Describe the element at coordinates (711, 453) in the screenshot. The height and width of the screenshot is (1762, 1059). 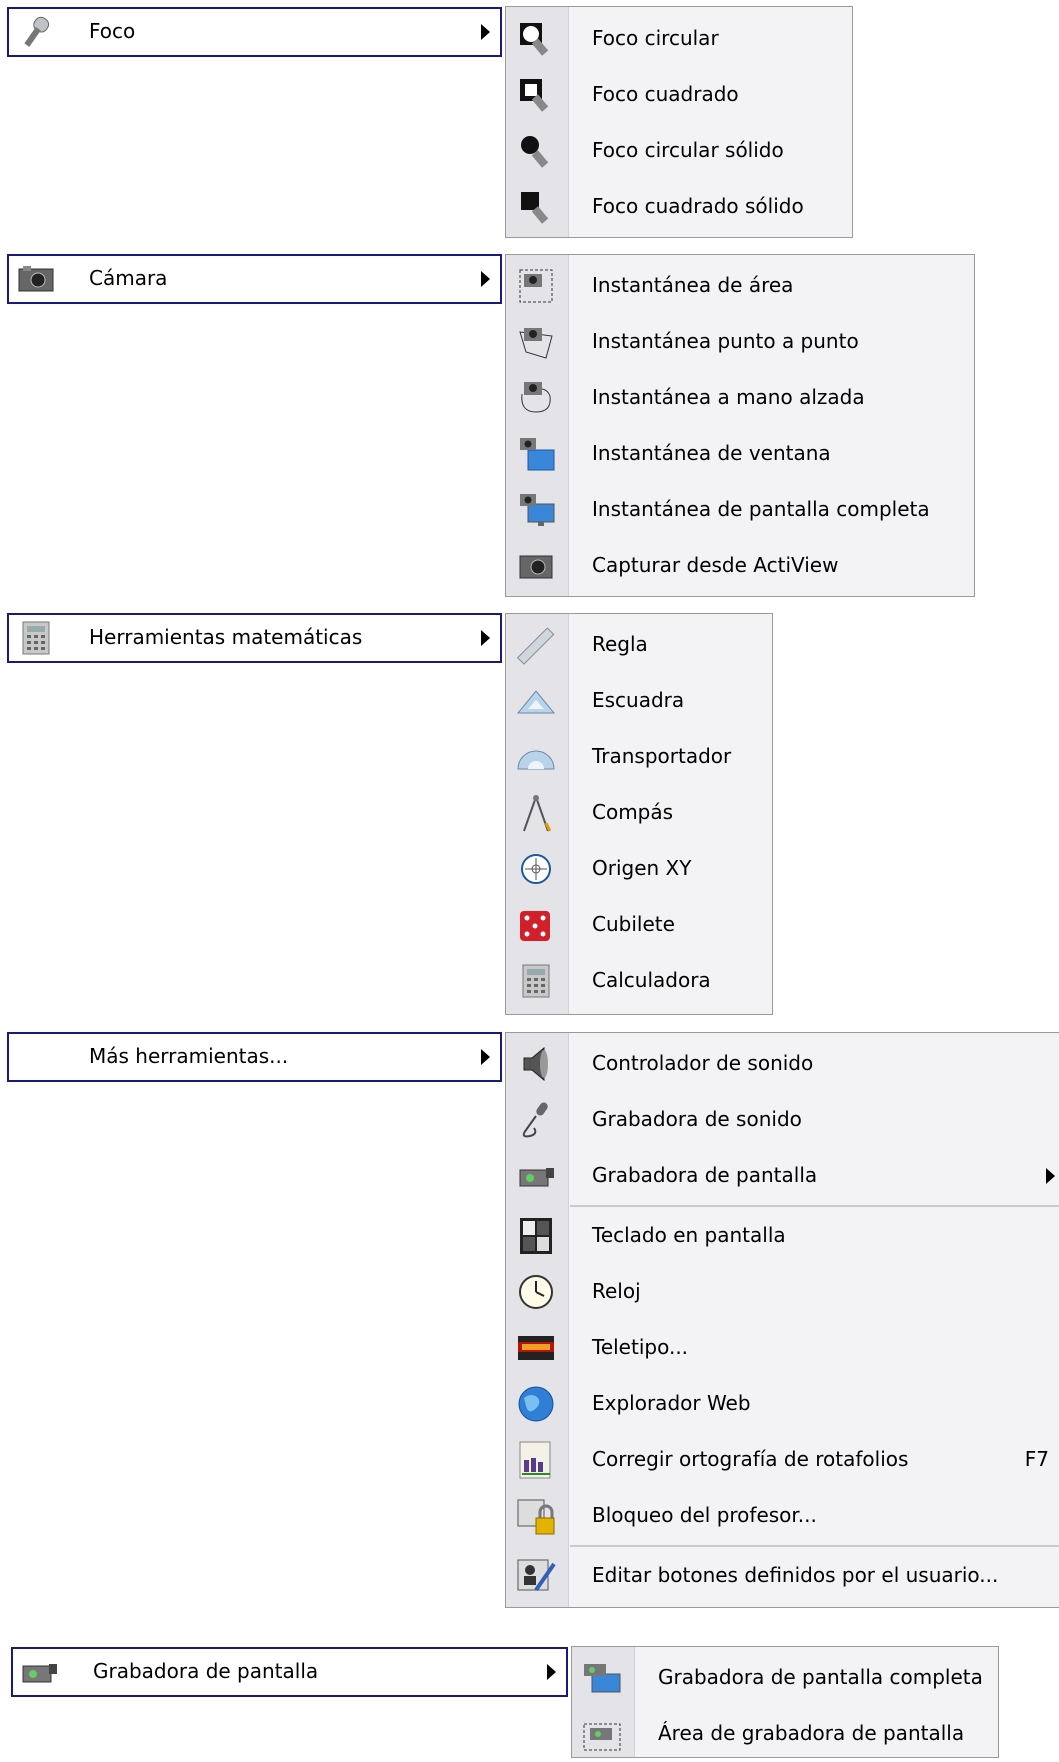
I see `menu-label: Instantánea de ventana` at that location.